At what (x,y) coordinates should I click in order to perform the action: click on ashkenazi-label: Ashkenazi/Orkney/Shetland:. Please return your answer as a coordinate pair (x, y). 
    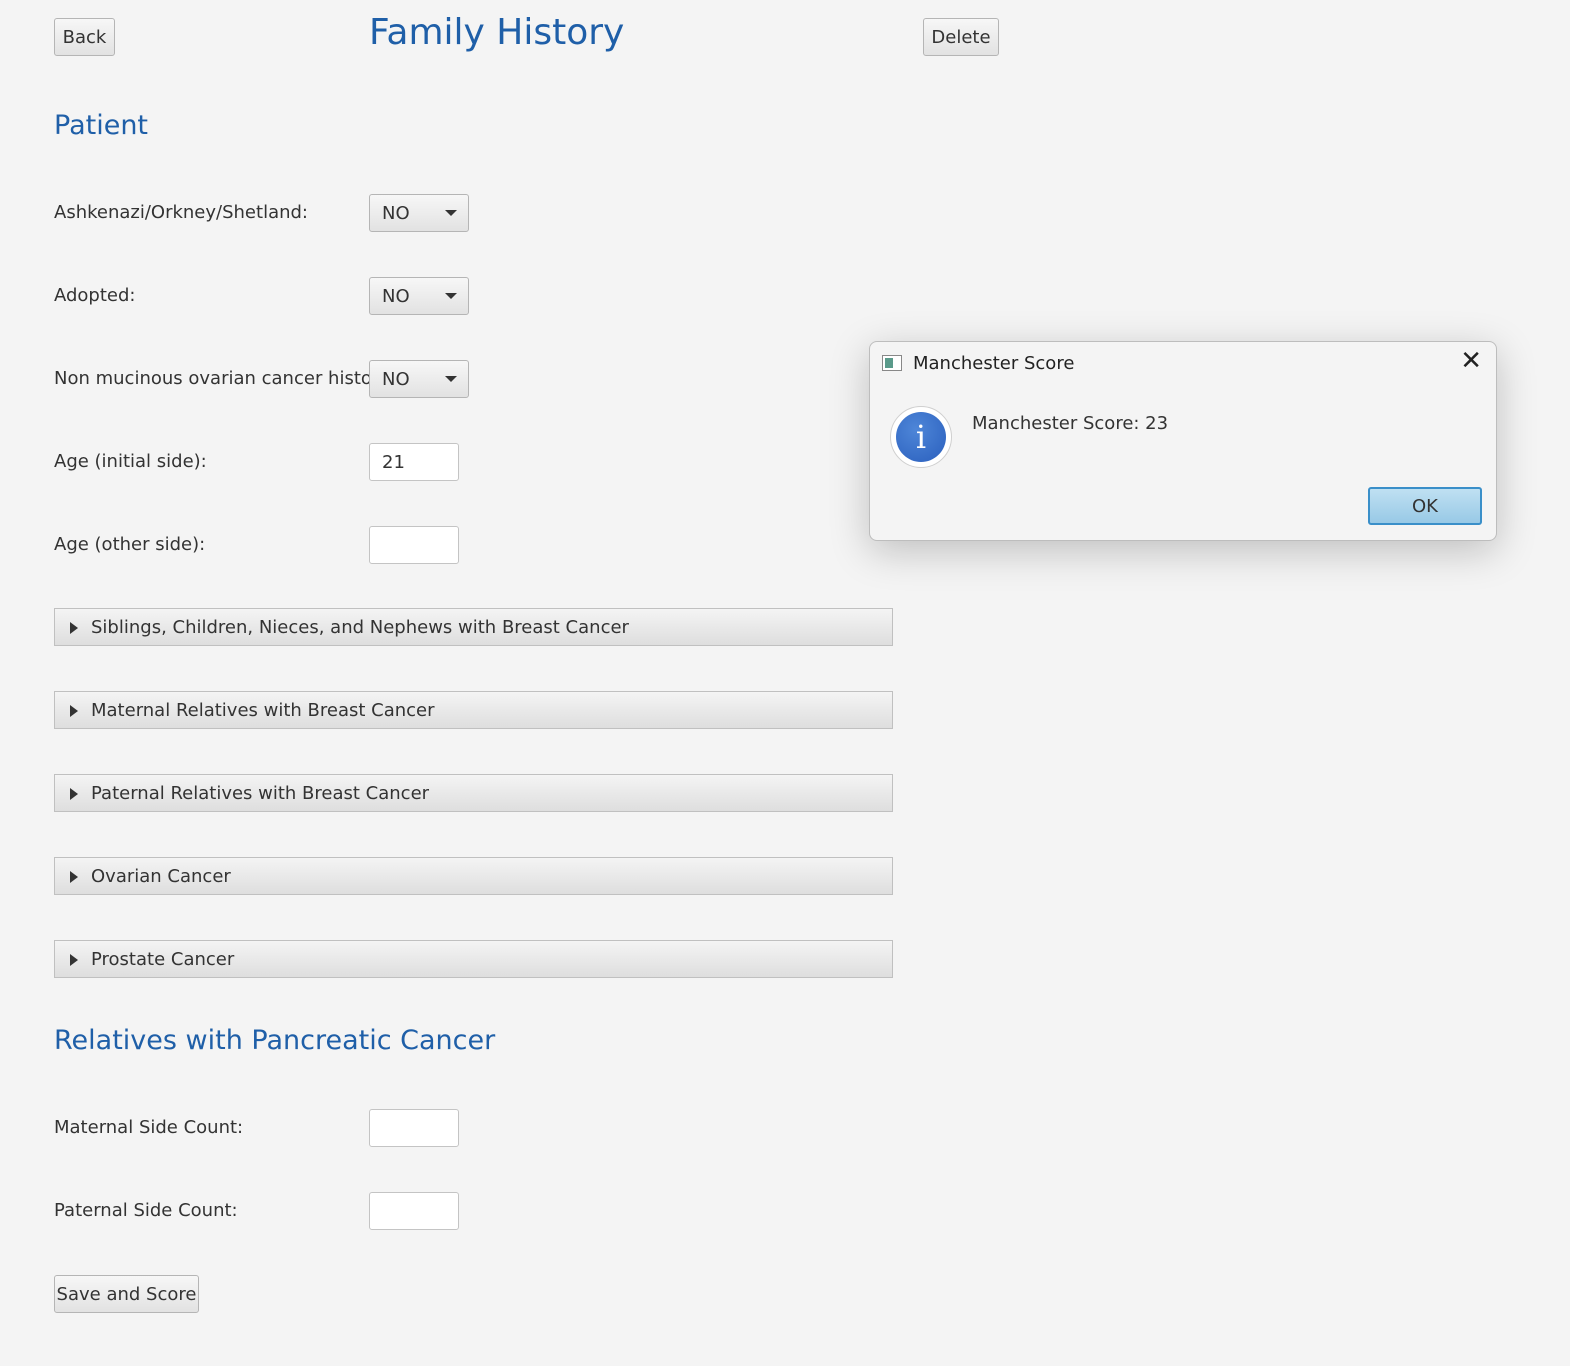
    Looking at the image, I should click on (181, 212).